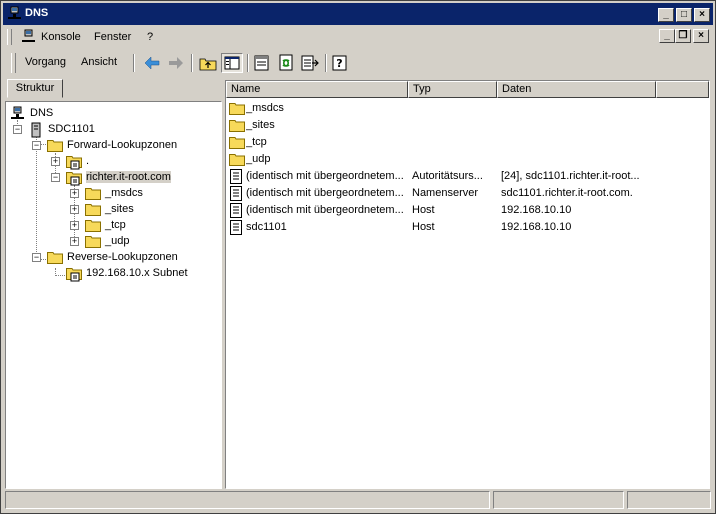 The image size is (716, 514). What do you see at coordinates (702, 15) in the screenshot?
I see `close-button: ×` at bounding box center [702, 15].